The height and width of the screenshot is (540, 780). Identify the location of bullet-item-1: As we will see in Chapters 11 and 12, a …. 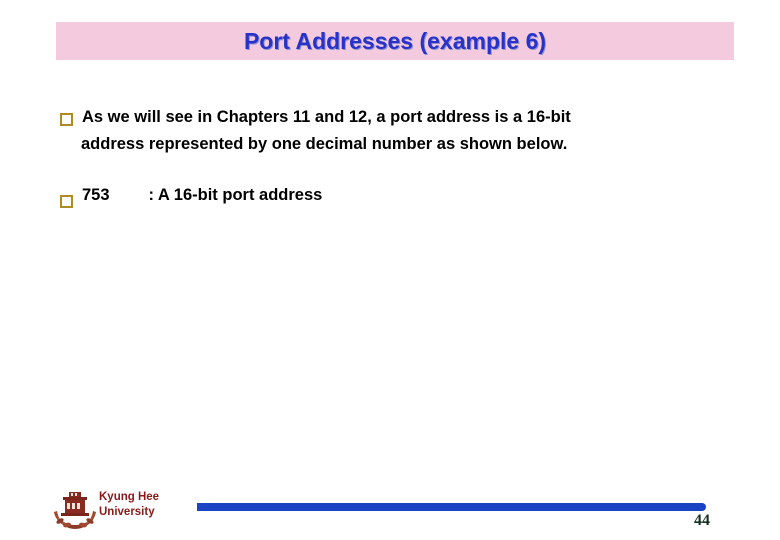
(398, 131).